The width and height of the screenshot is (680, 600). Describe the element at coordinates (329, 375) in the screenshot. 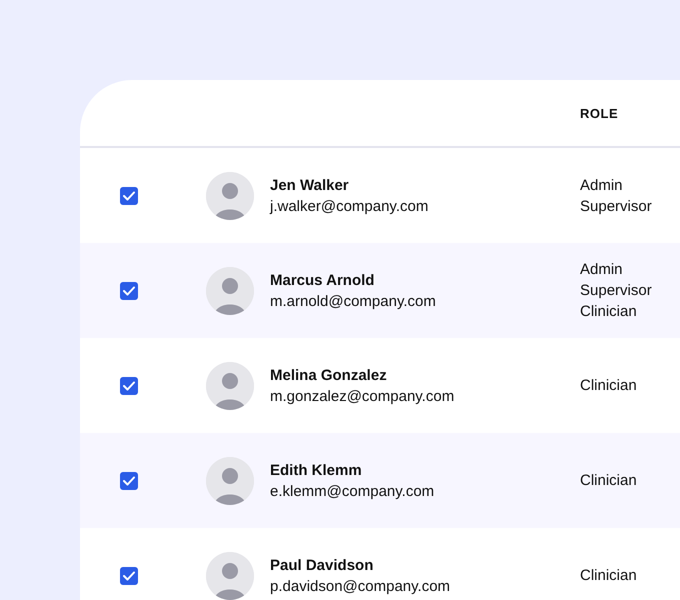

I see `user-name: Melina Gonzalez` at that location.